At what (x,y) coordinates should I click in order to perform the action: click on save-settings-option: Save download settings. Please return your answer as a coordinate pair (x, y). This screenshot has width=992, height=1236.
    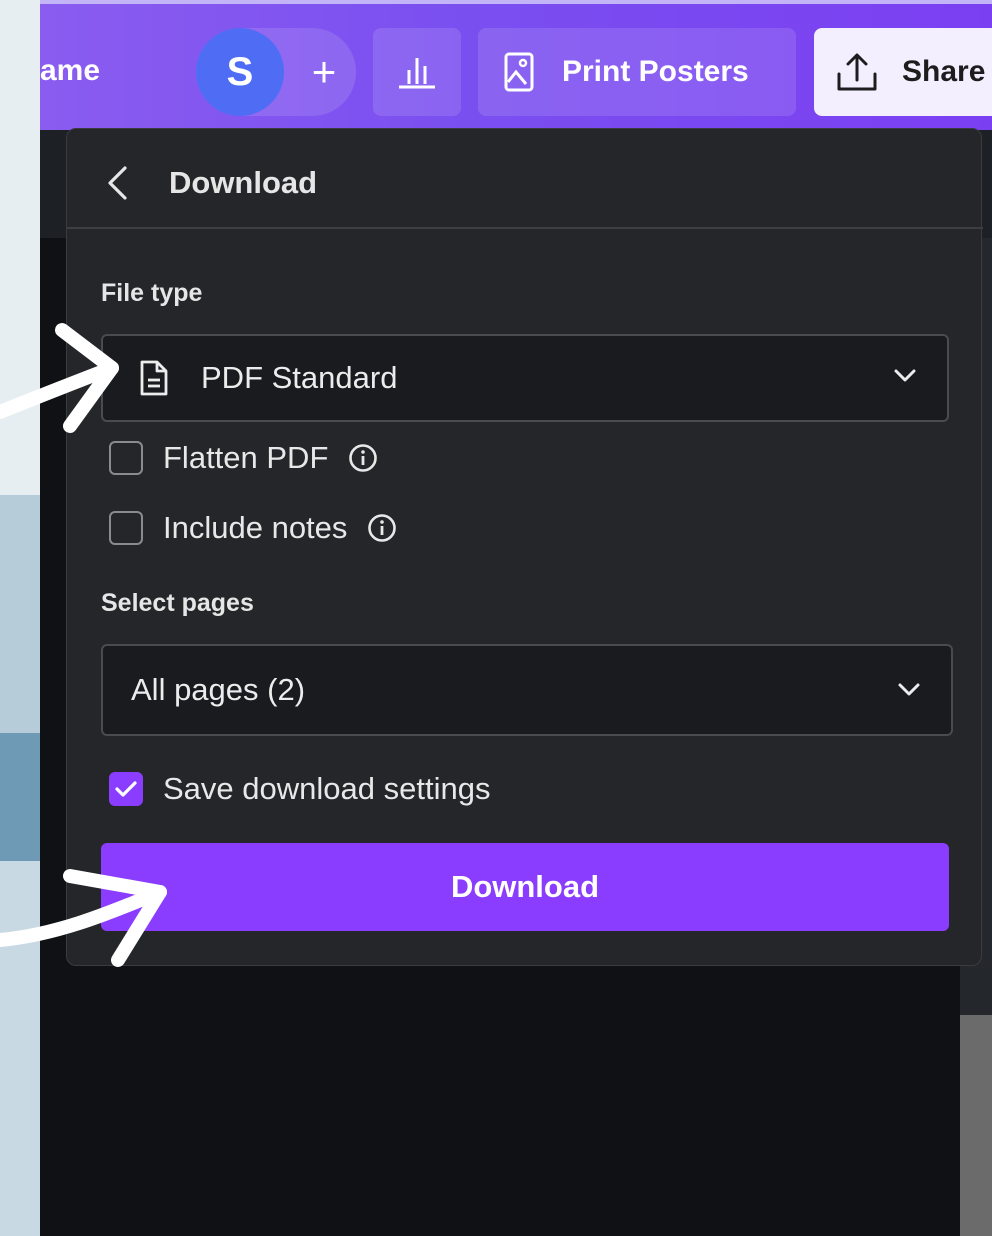
    Looking at the image, I should click on (299, 789).